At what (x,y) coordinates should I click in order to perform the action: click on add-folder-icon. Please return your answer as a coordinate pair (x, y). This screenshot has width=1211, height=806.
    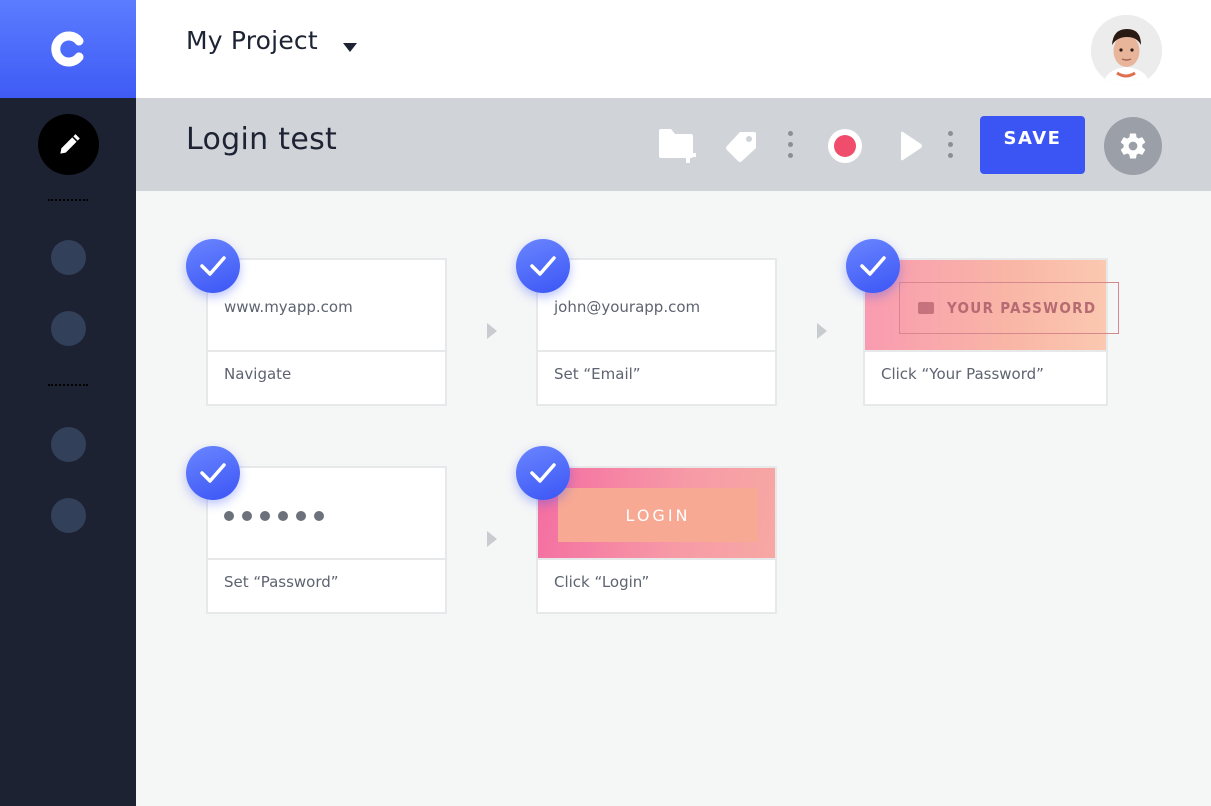
    Looking at the image, I should click on (678, 145).